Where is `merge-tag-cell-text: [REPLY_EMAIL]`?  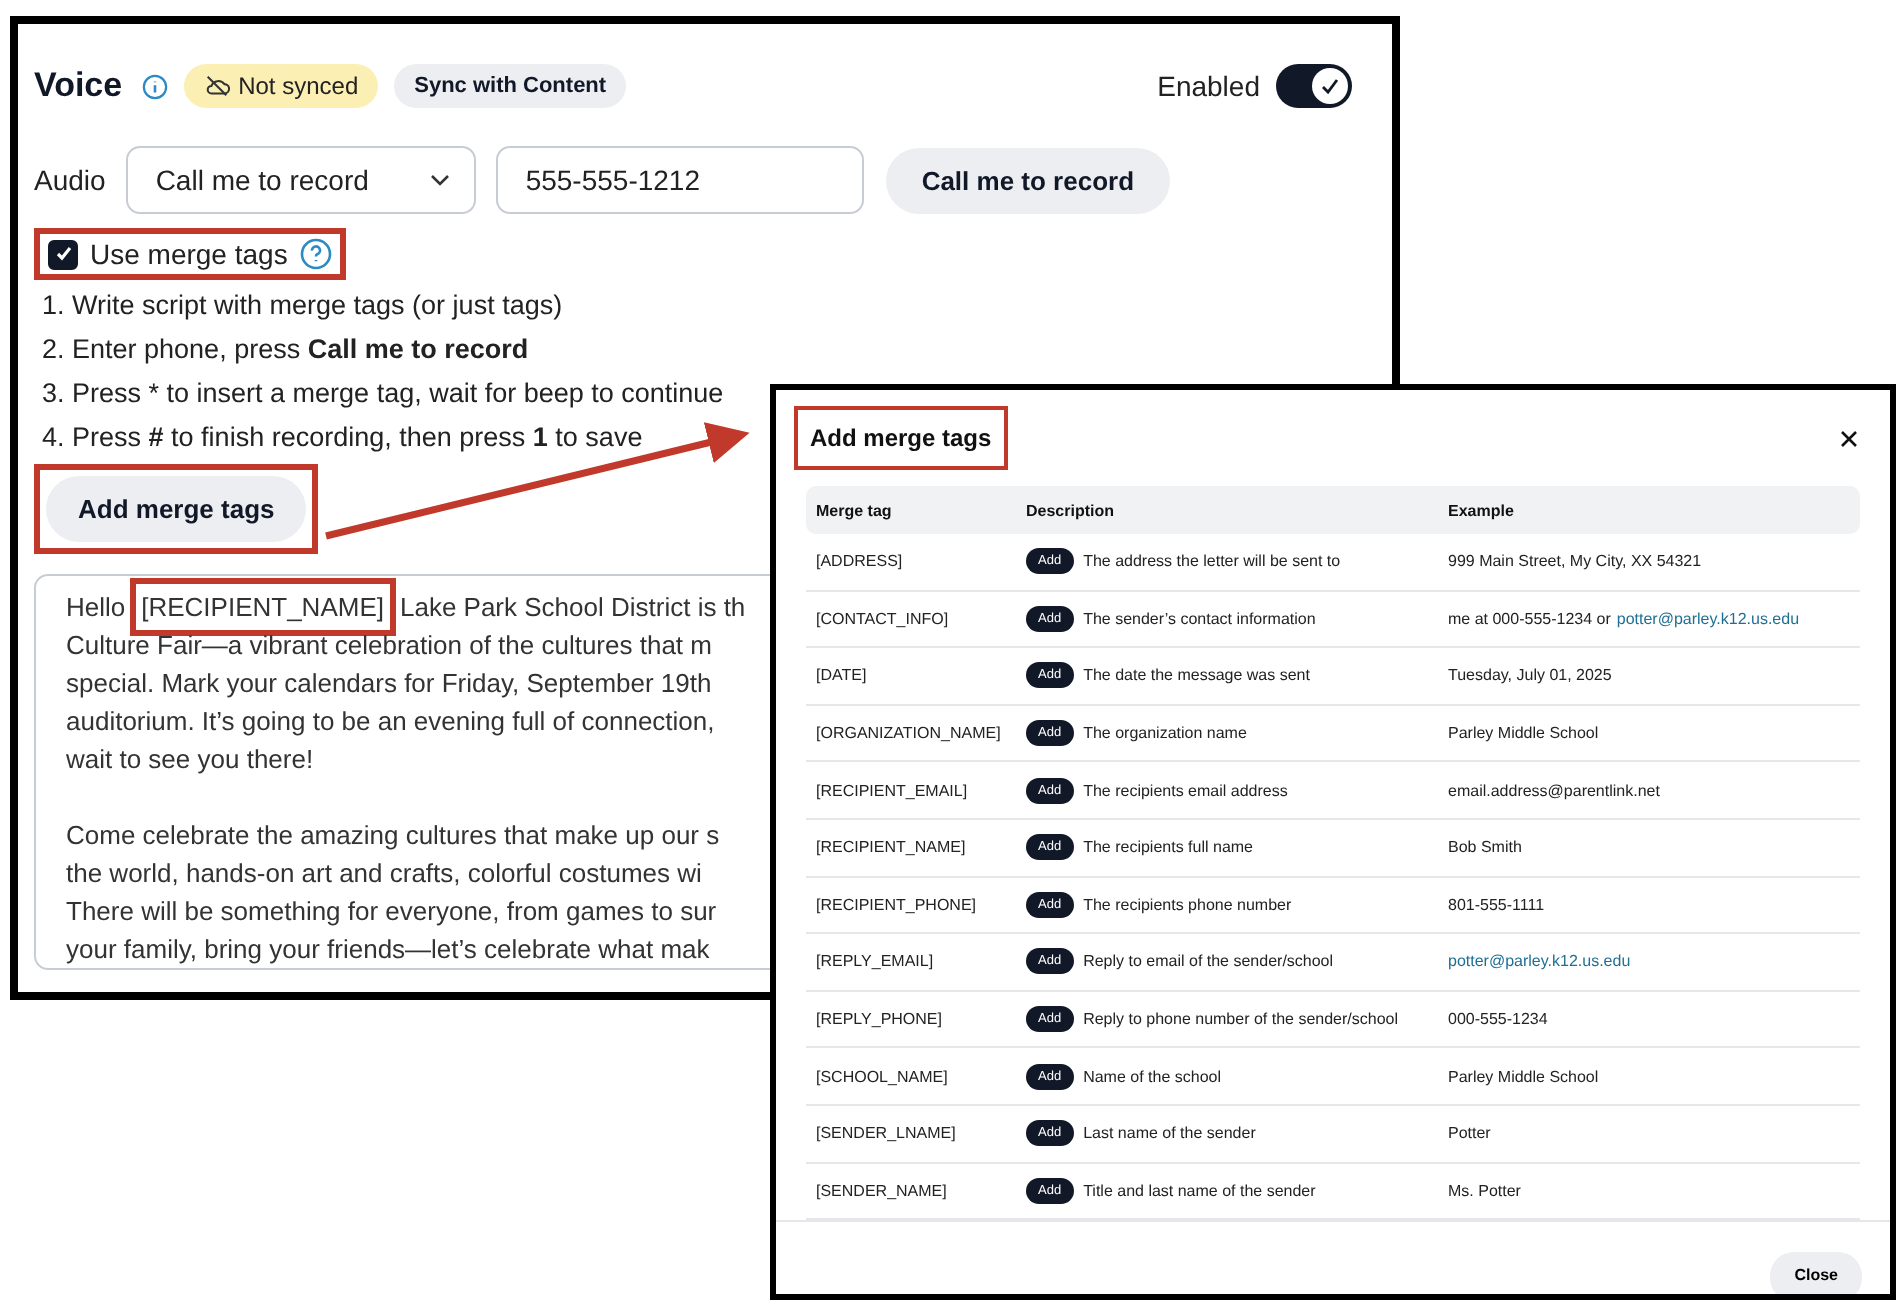
merge-tag-cell-text: [REPLY_EMAIL] is located at coordinates (876, 961).